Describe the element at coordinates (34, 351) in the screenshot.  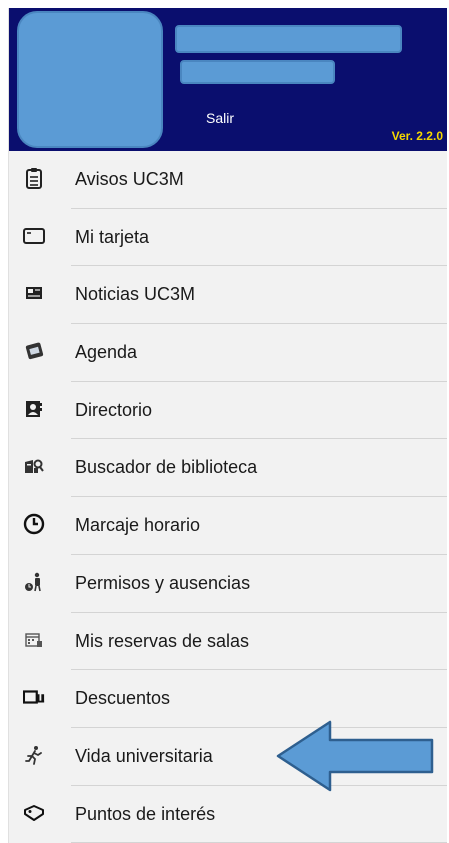
I see `calendar-icon` at that location.